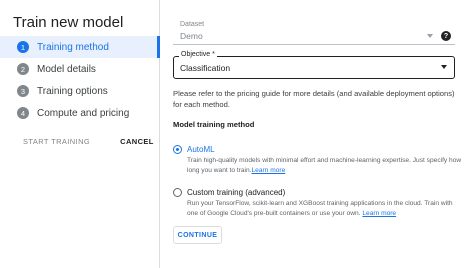 This screenshot has height=268, width=474. What do you see at coordinates (68, 22) in the screenshot?
I see `page-title: Train new model` at bounding box center [68, 22].